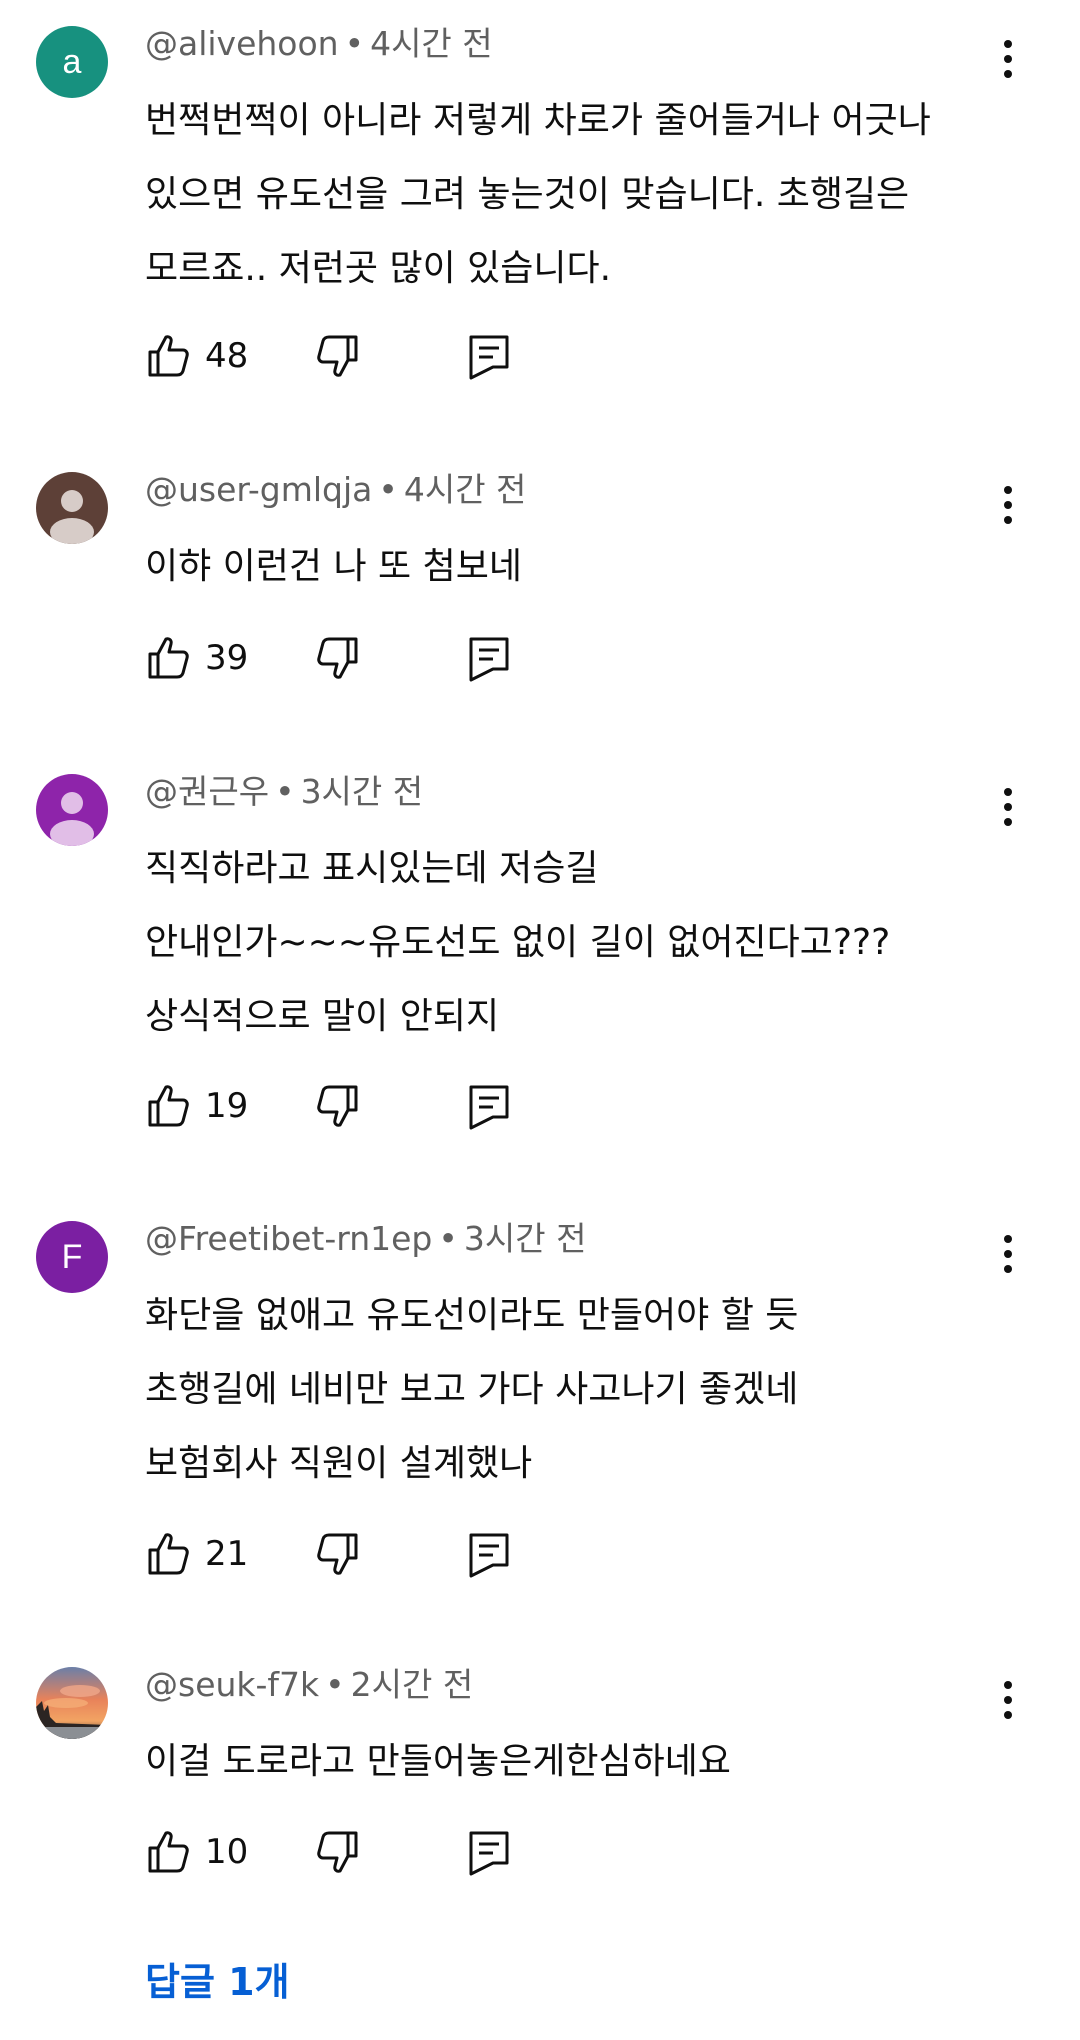  I want to click on comment-actions: 21, so click(355, 1555).